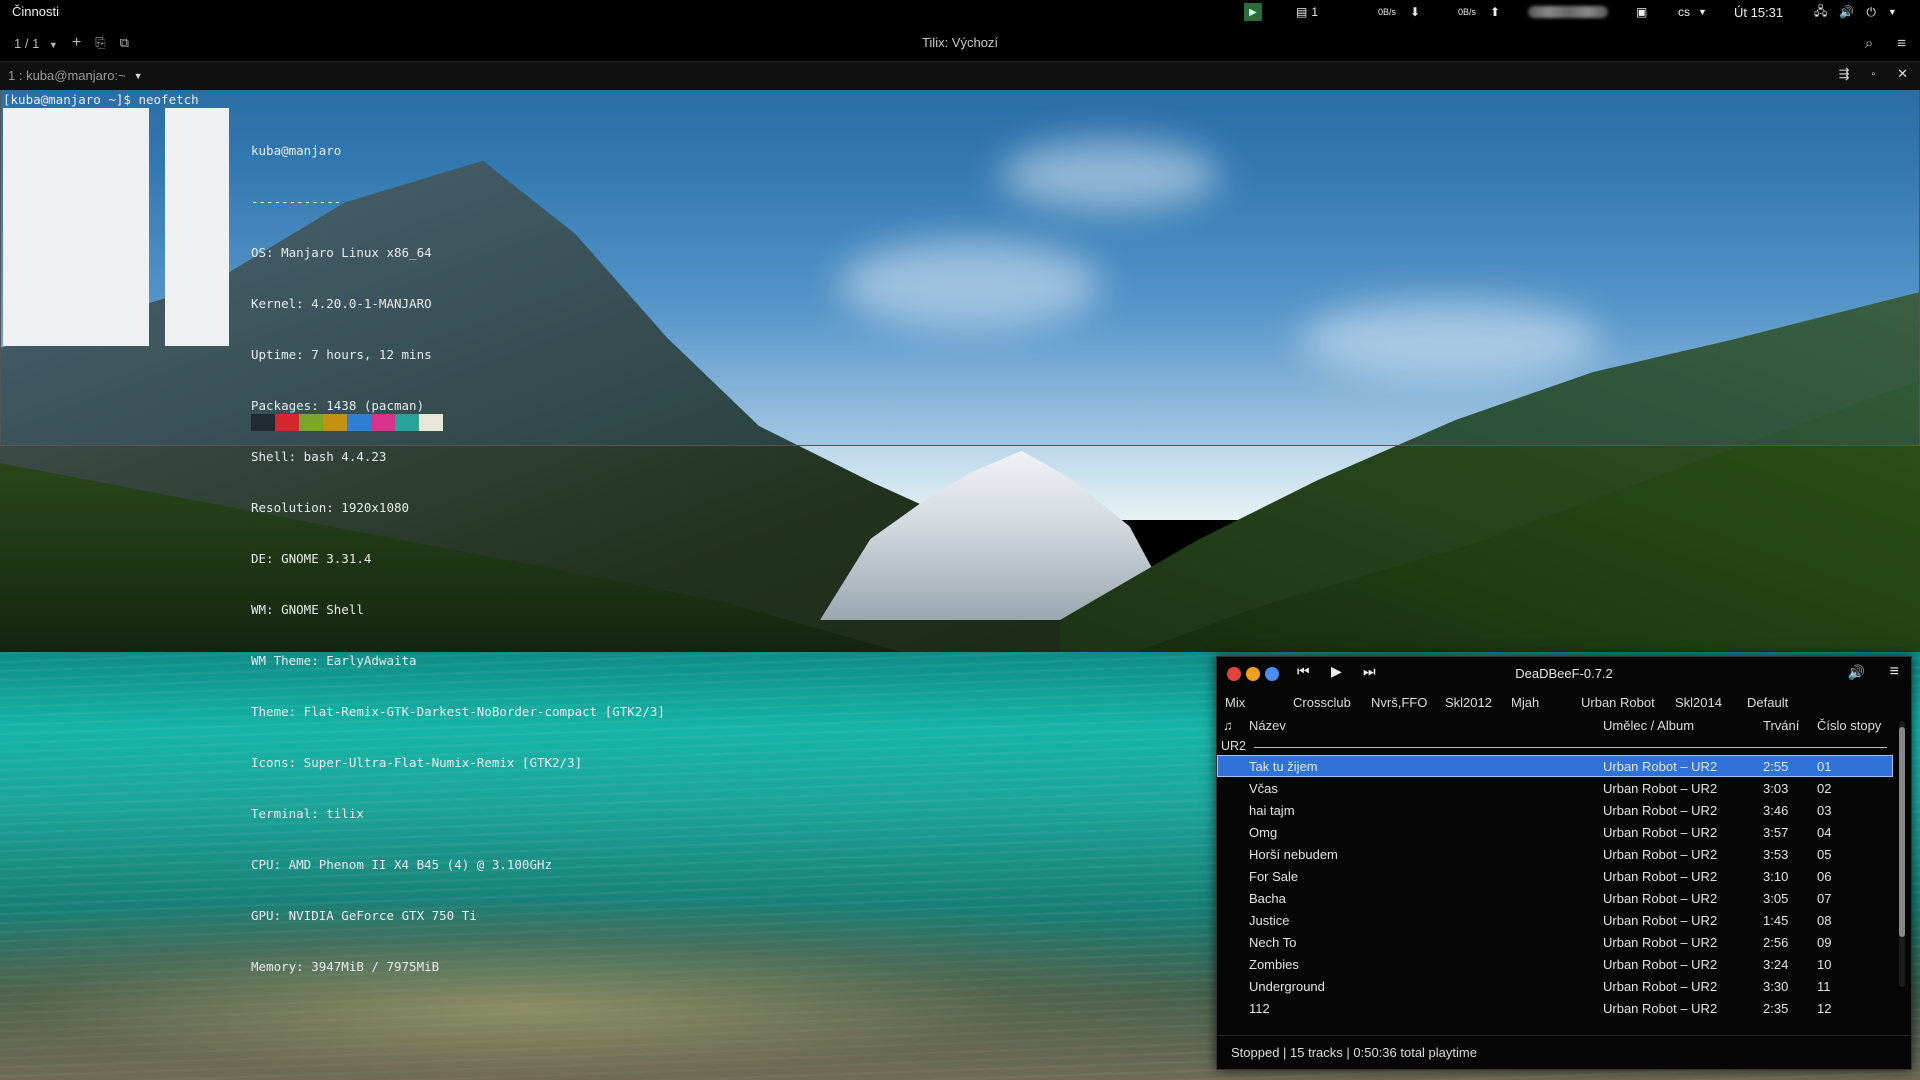 The image size is (1920, 1080). Describe the element at coordinates (1781, 725) in the screenshot. I see `column-duration: Trvání` at that location.